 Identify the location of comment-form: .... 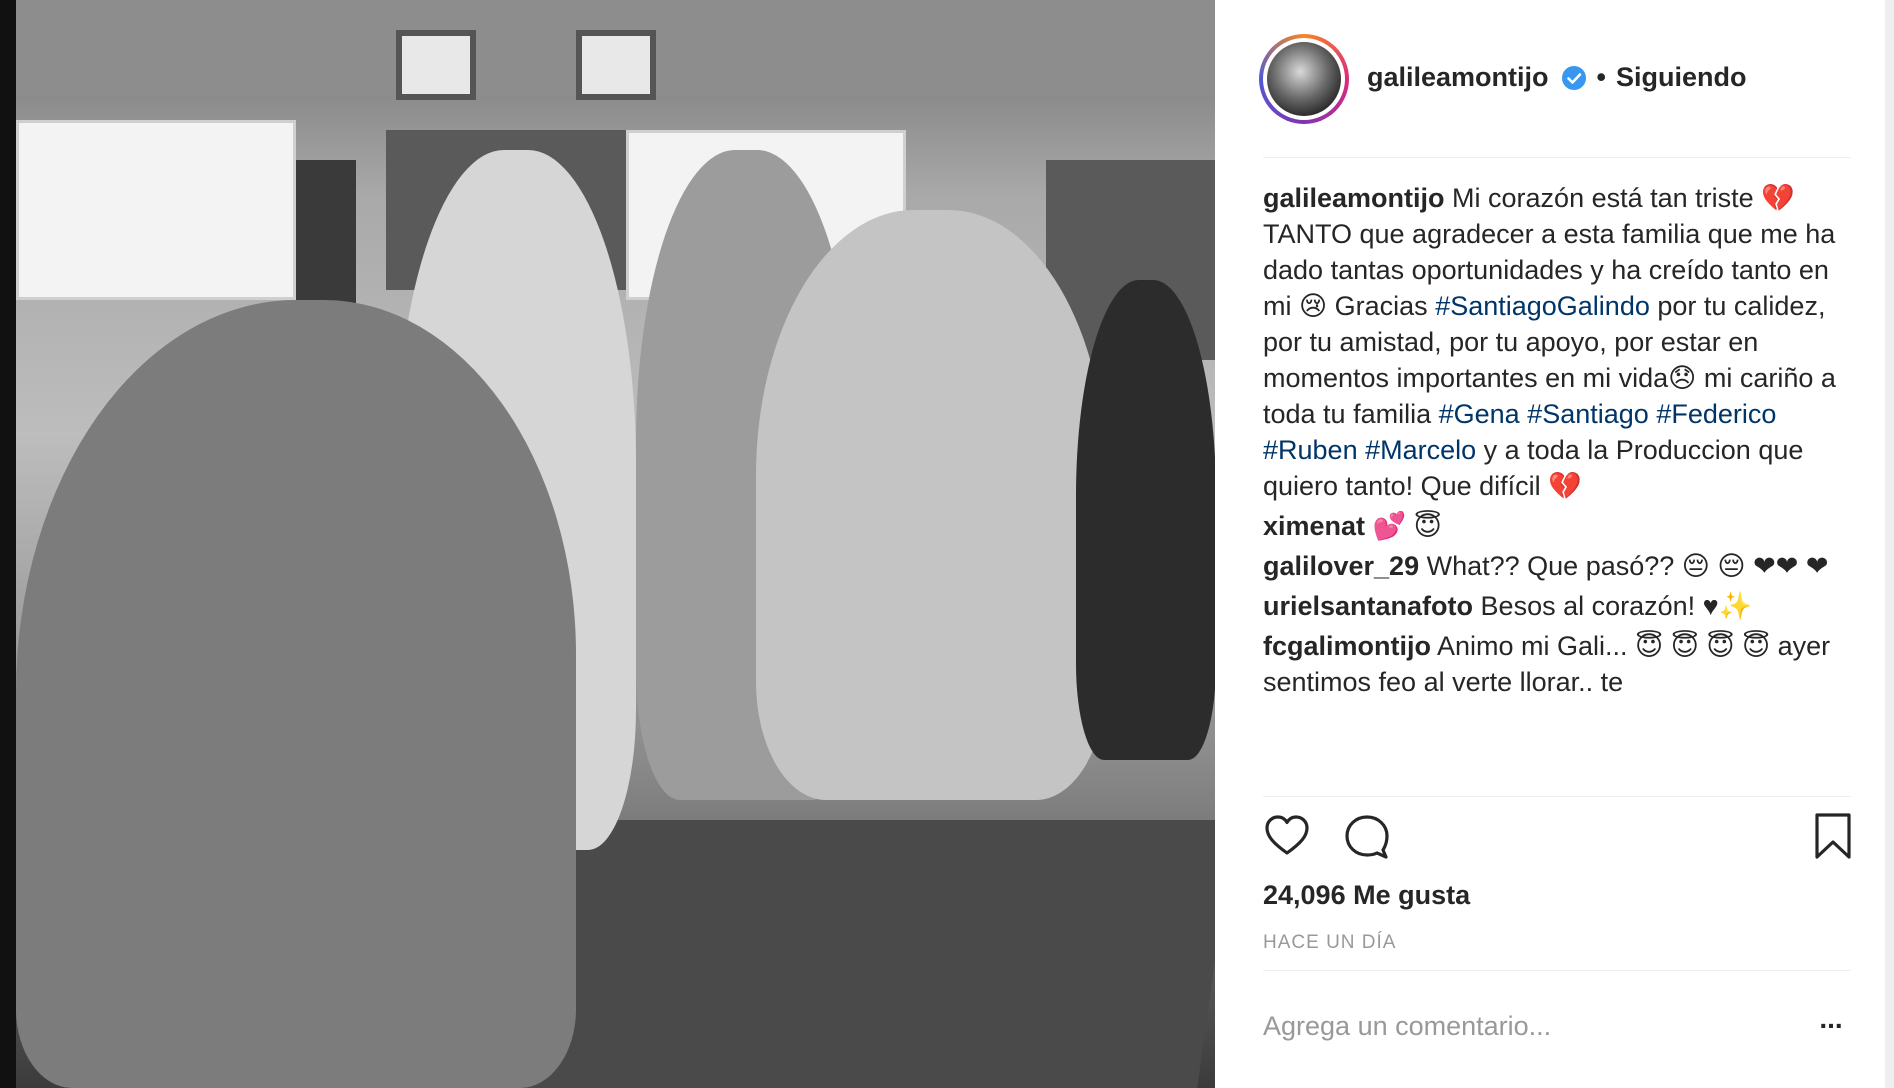
(1558, 1026).